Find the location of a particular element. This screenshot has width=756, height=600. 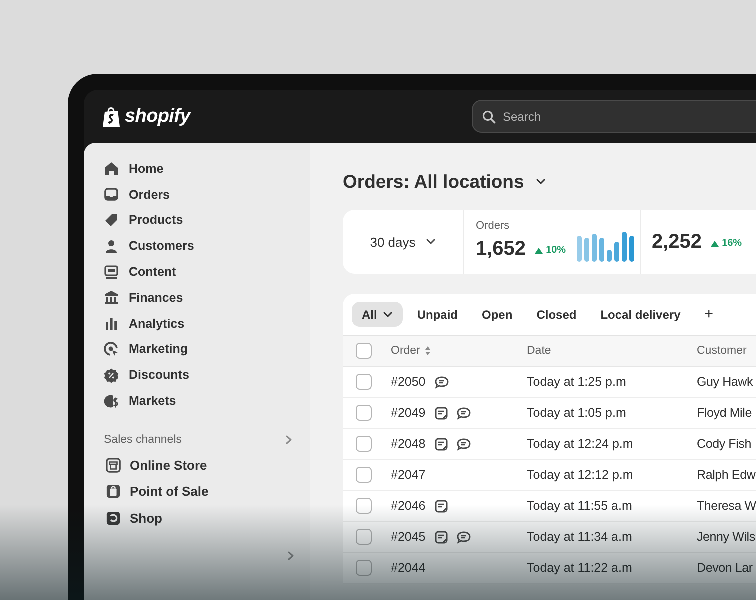

person-icon is located at coordinates (111, 246).